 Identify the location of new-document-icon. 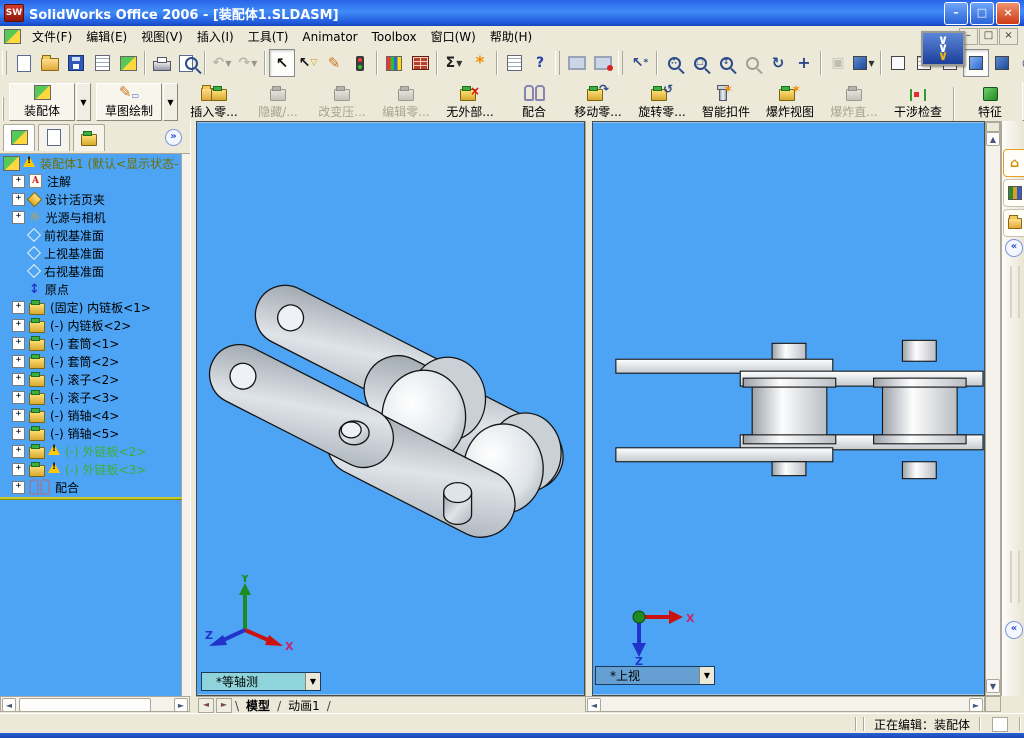
(24, 63).